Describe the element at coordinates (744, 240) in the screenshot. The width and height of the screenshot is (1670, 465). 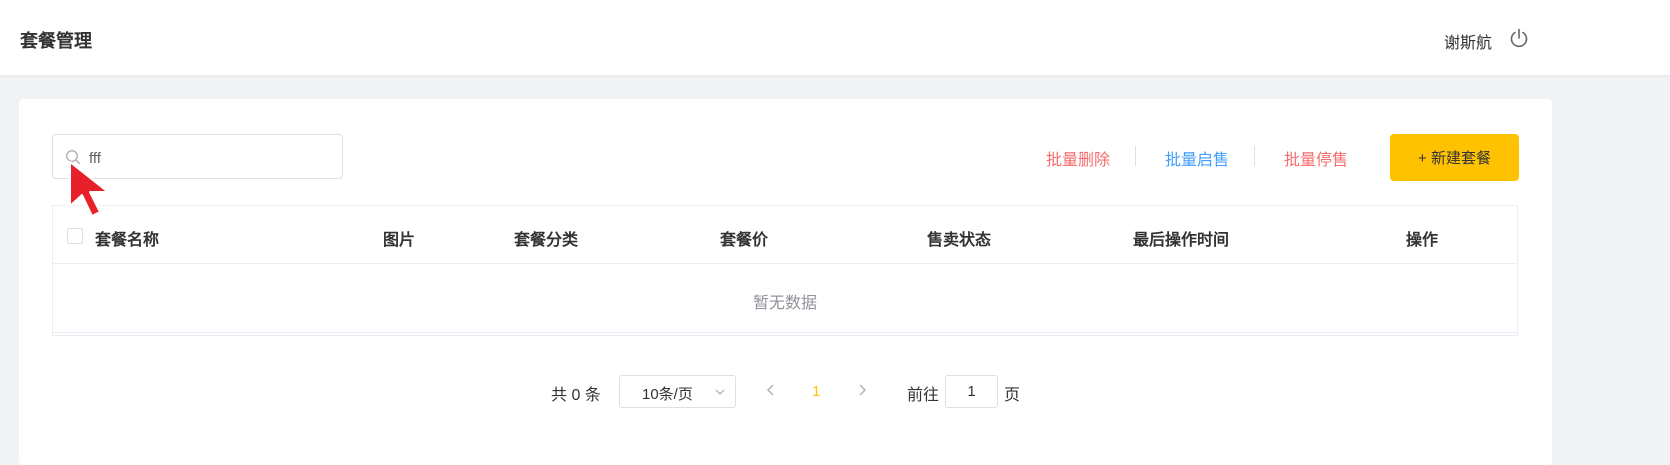
I see `column-header: 套餐价` at that location.